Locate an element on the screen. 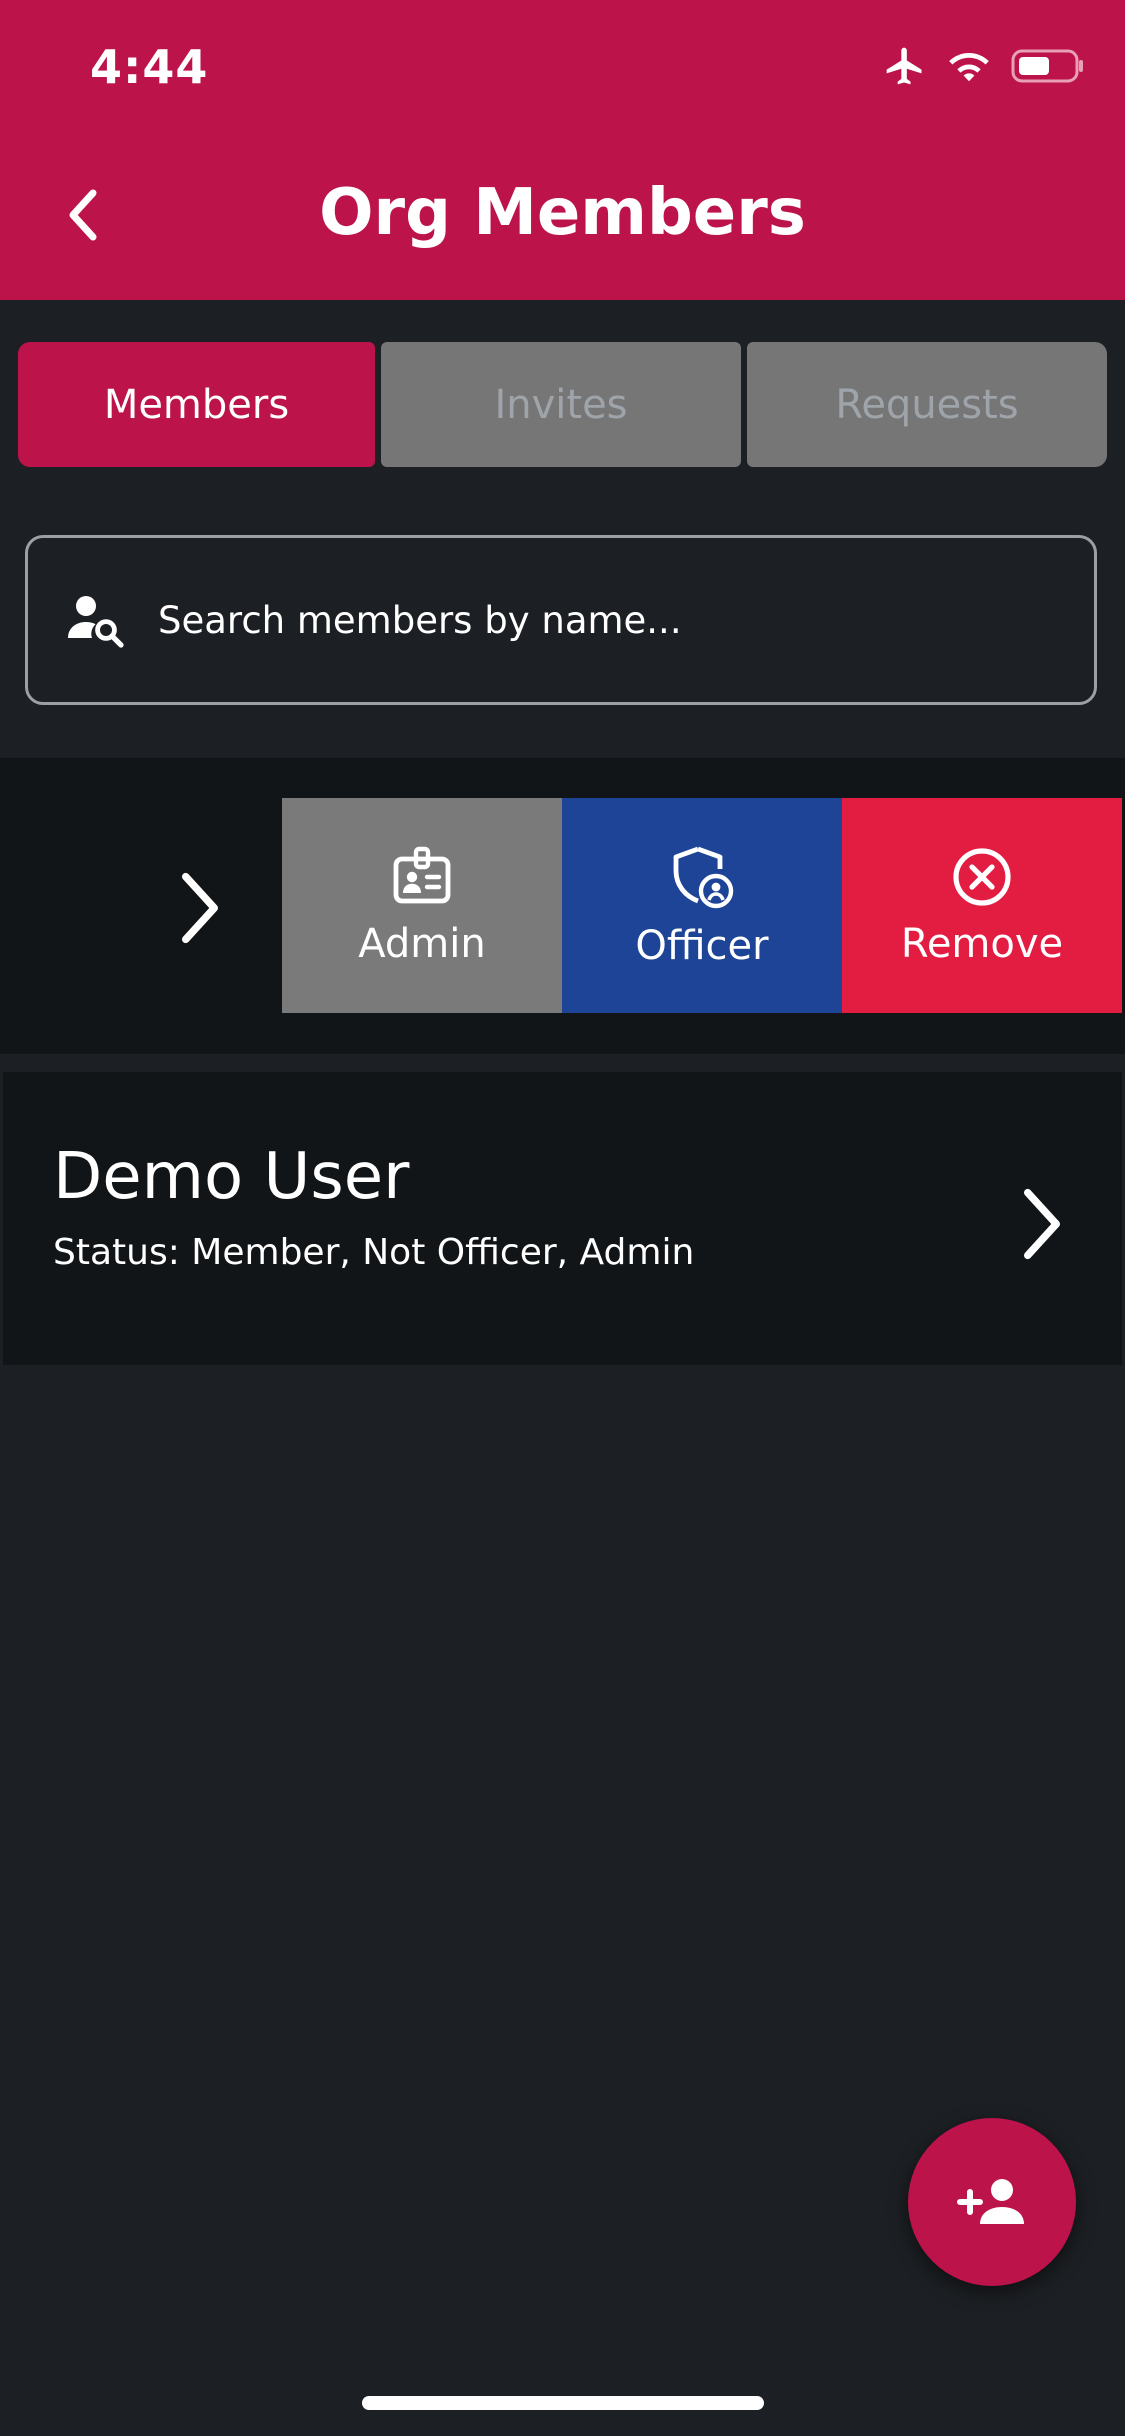 The image size is (1125, 2436). battery-icon is located at coordinates (1048, 68).